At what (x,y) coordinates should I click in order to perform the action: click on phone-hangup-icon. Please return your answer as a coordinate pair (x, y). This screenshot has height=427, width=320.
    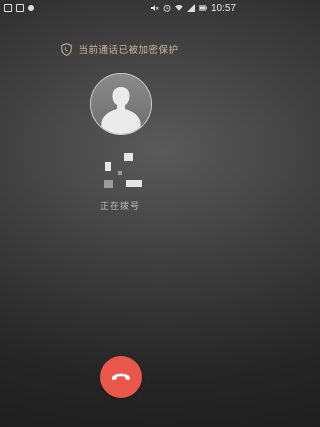
    Looking at the image, I should click on (121, 377).